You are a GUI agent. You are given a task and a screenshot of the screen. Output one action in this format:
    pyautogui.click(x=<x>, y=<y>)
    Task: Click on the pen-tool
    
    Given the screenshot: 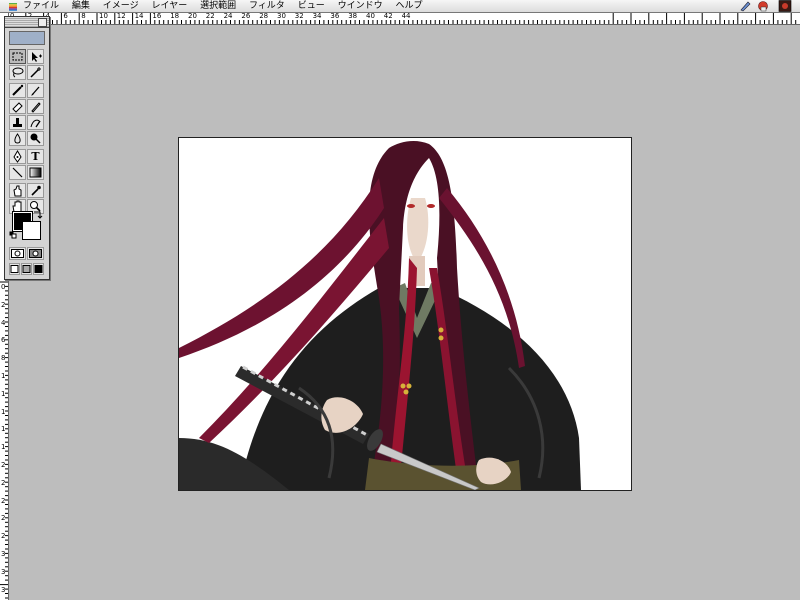 What is the action you would take?
    pyautogui.click(x=17, y=156)
    